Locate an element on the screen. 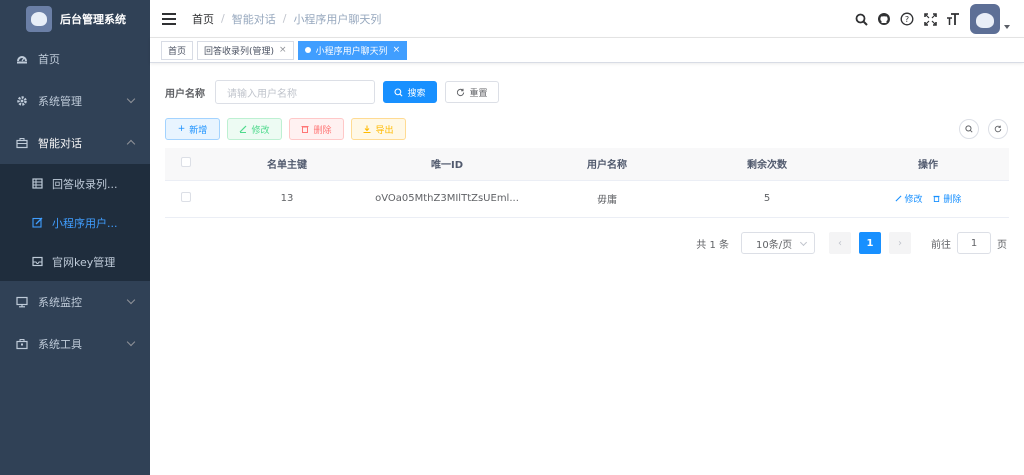  sidebar-item-system-tools: 系统工具 is located at coordinates (75, 344).